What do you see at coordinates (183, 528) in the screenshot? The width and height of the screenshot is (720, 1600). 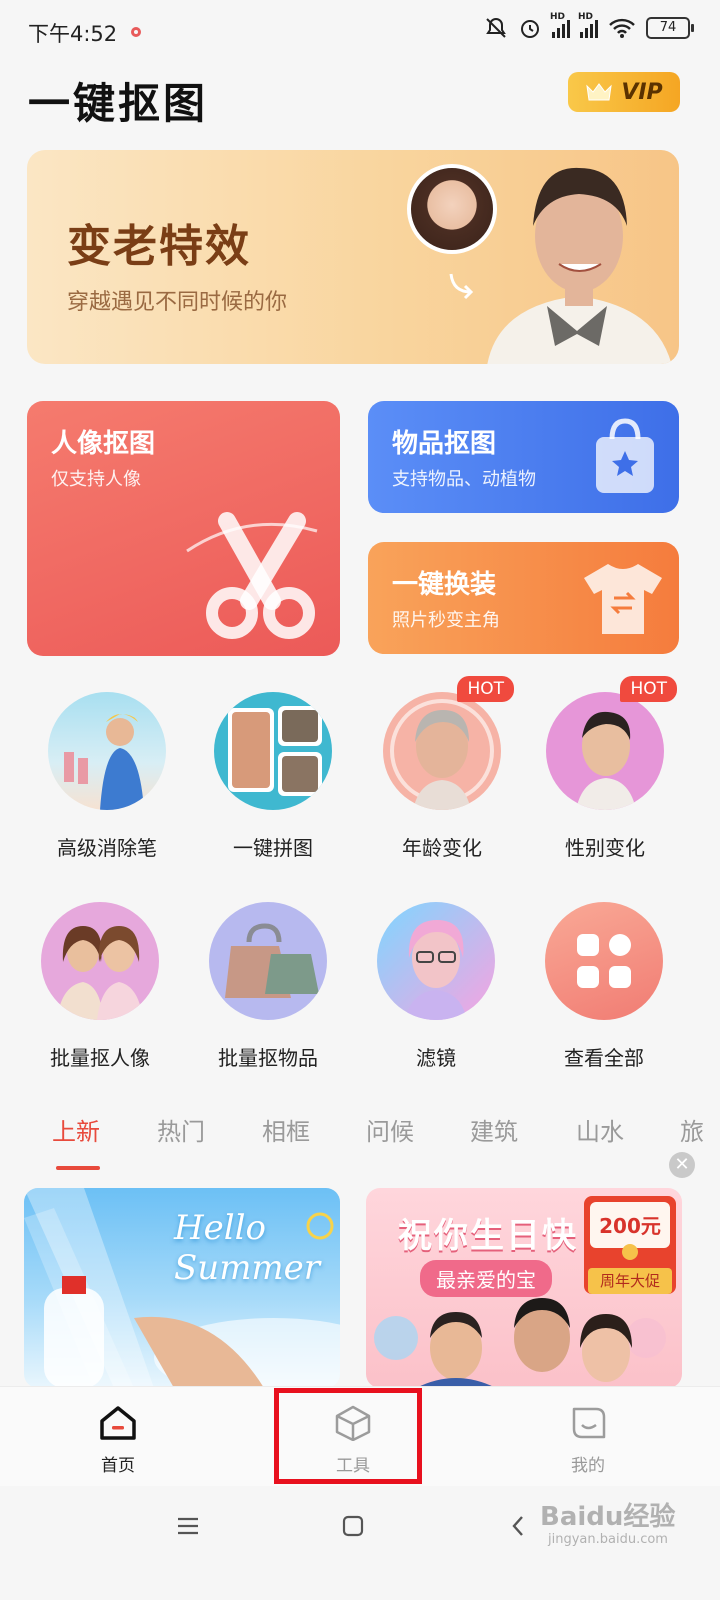 I see `portrait-cutout-card: 人像抠图 仅支持人像` at bounding box center [183, 528].